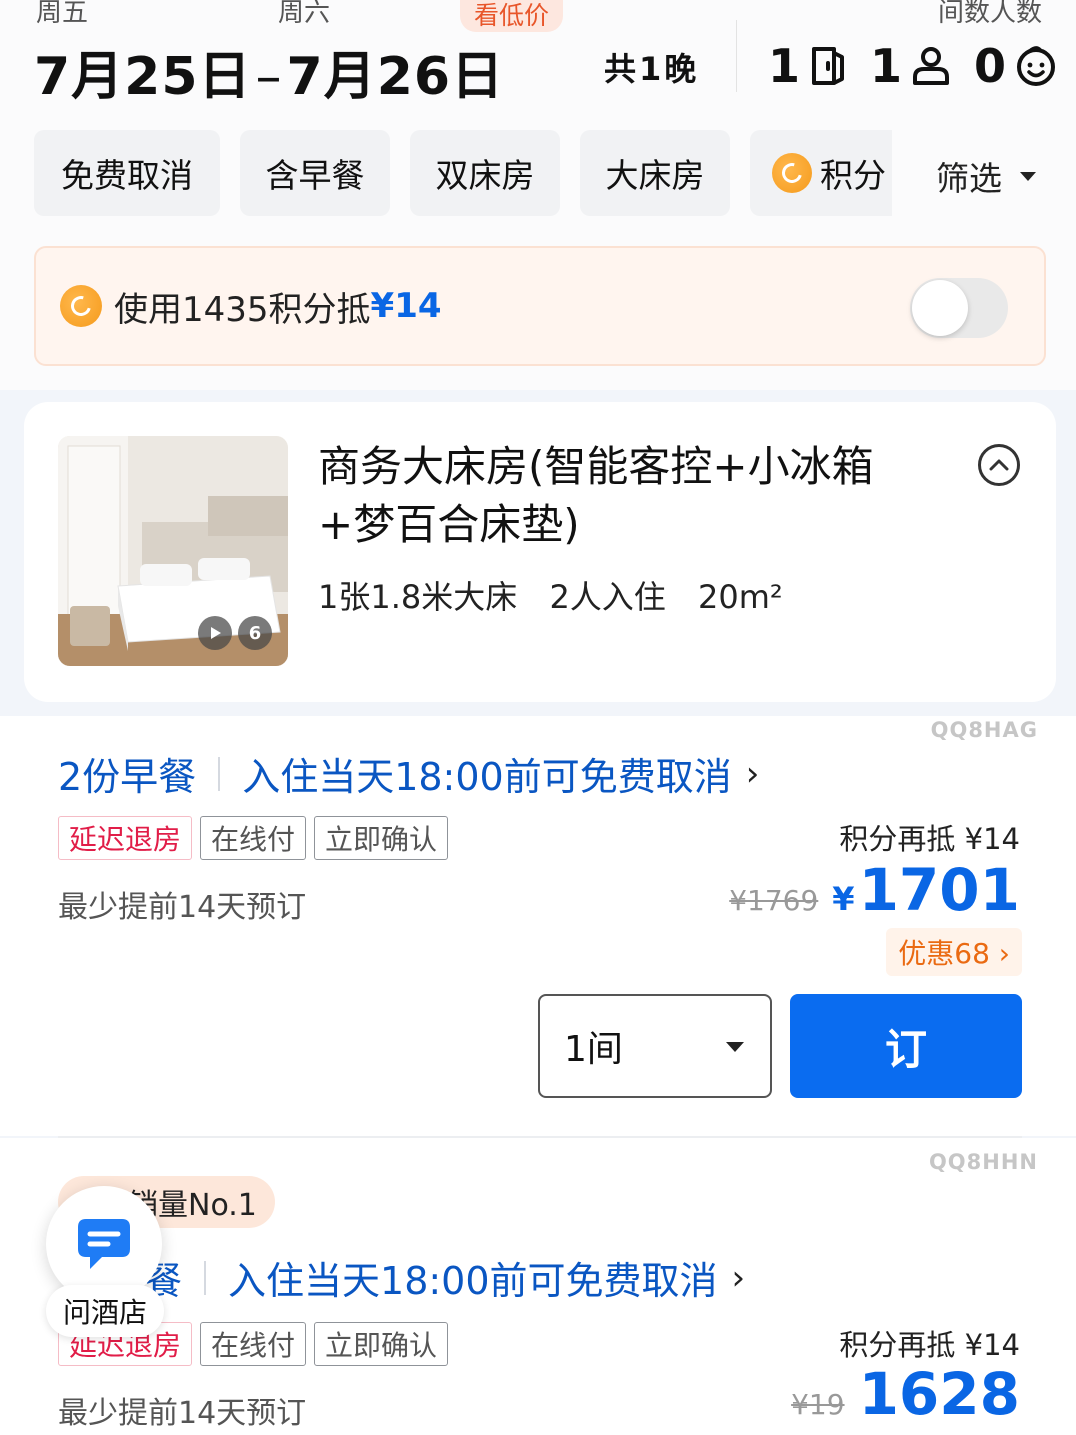  Describe the element at coordinates (607, 597) in the screenshot. I see `room-occupancy: 2人入住` at that location.